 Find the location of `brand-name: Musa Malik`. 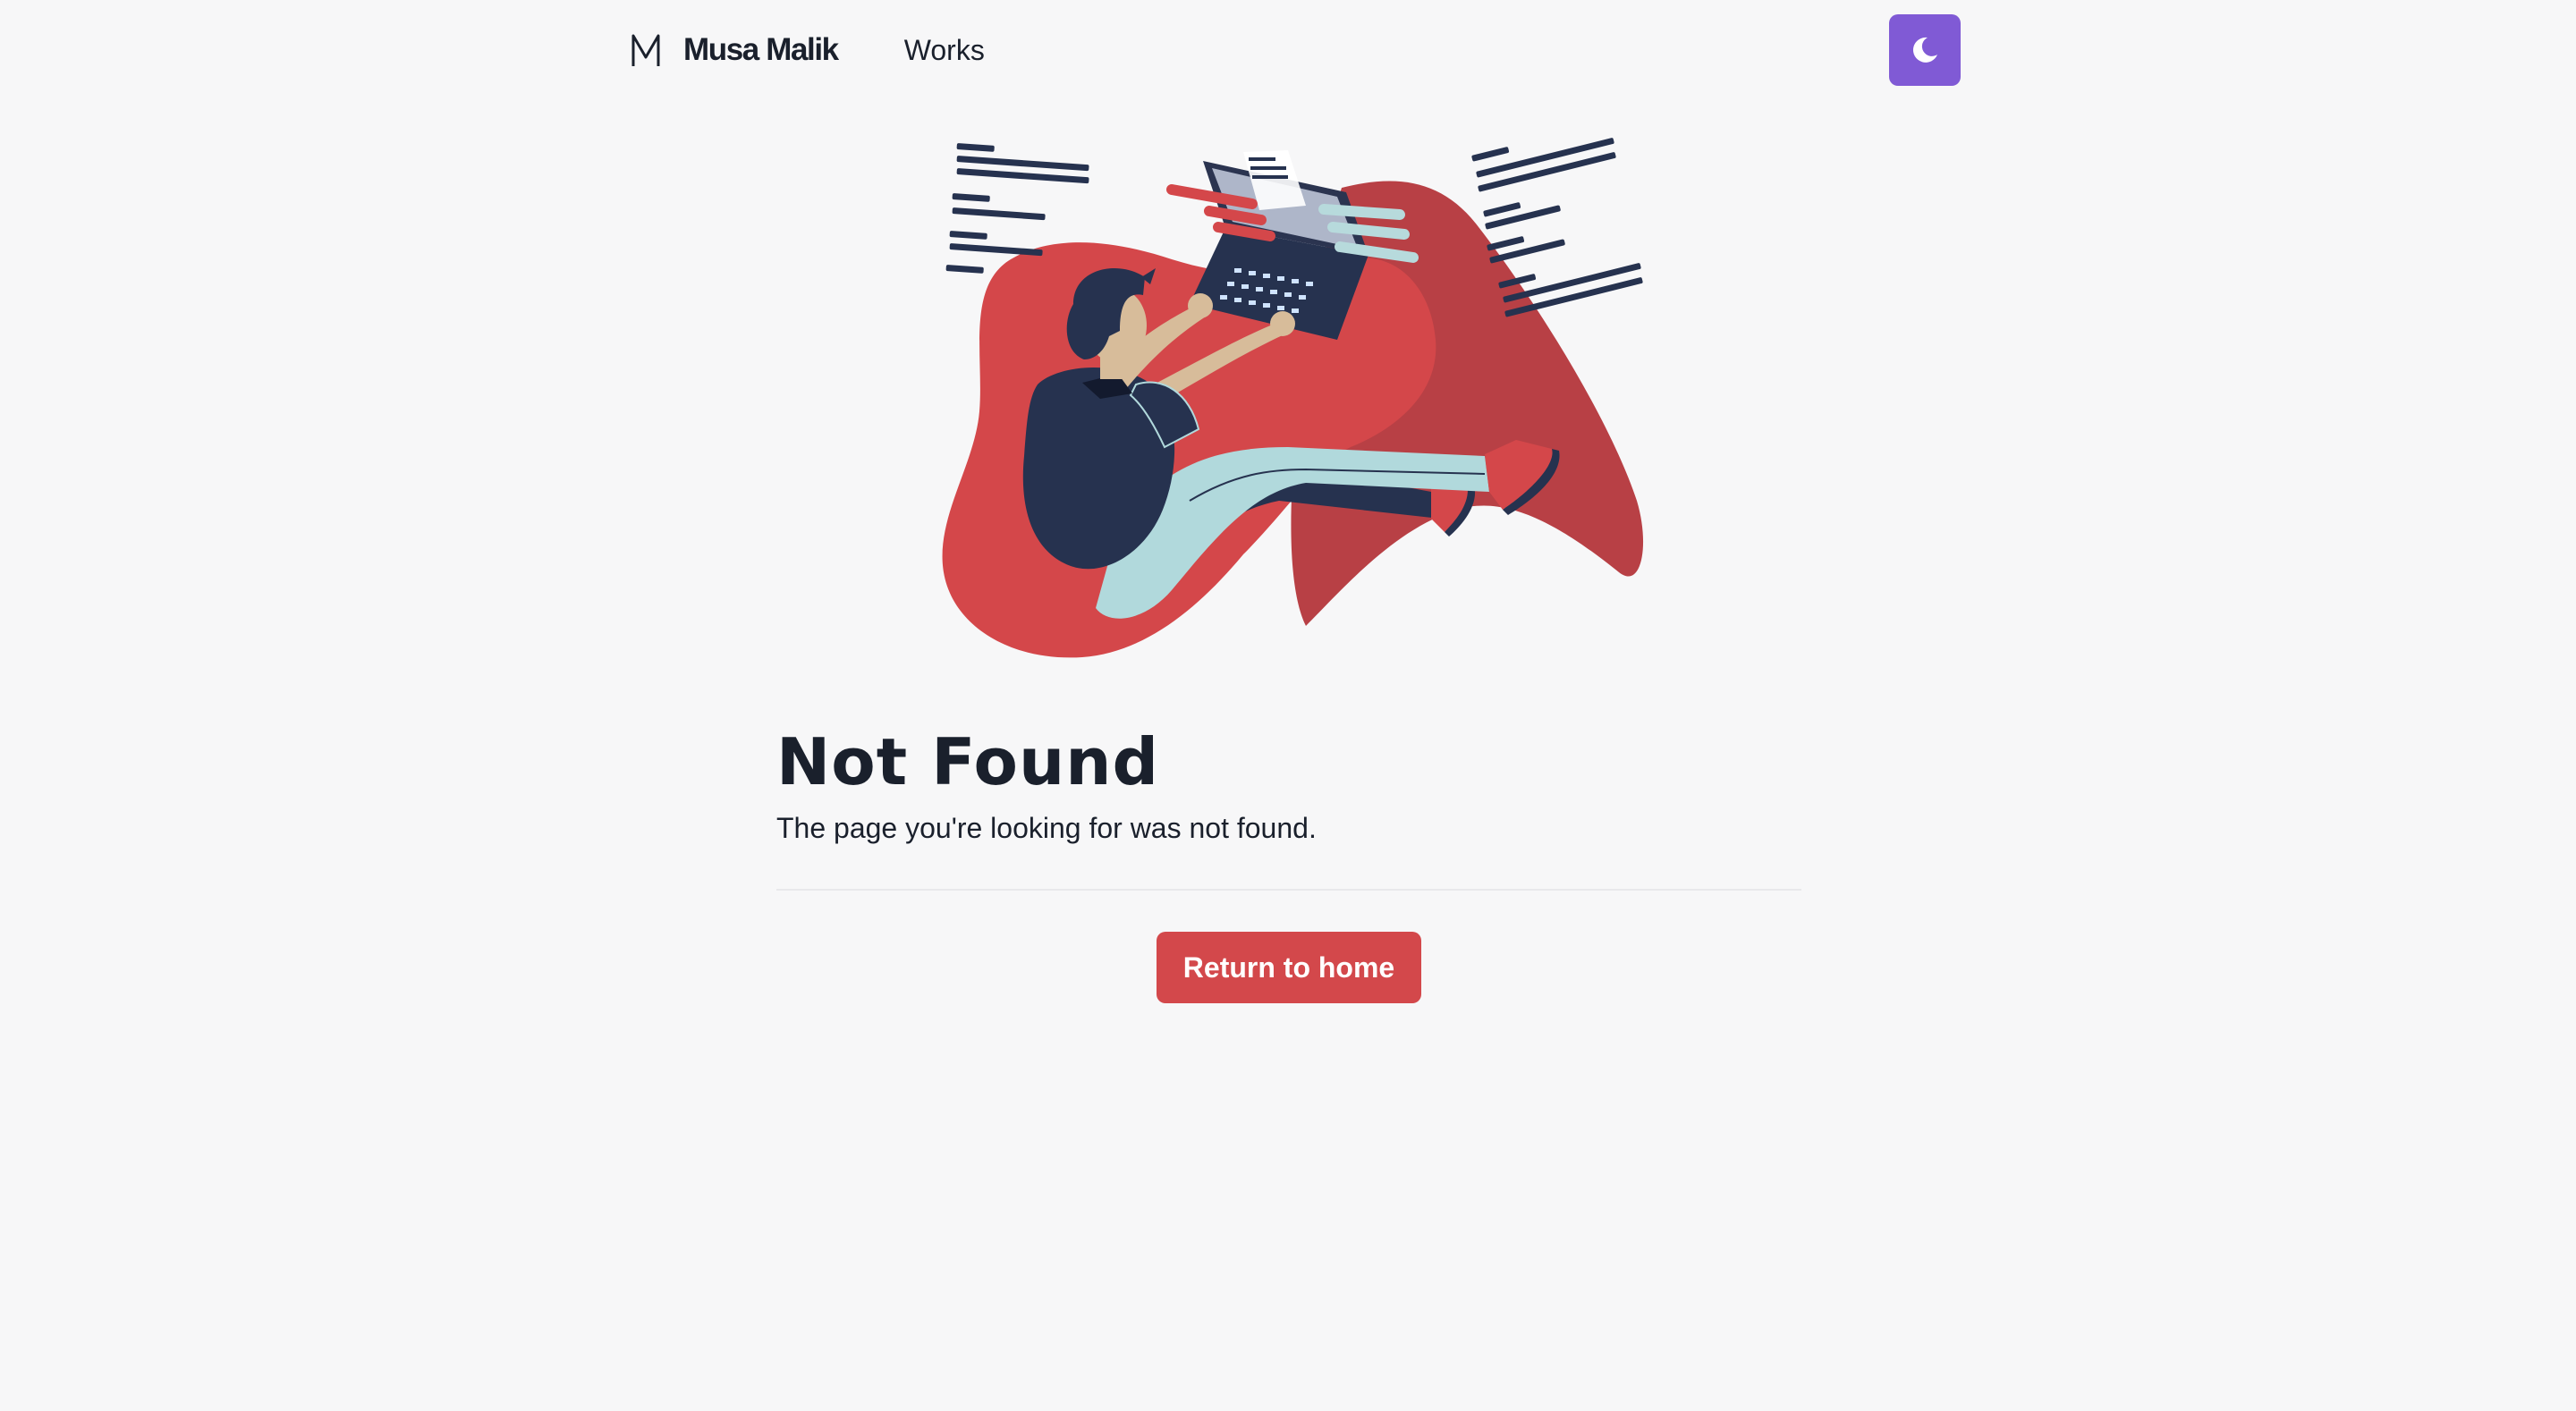

brand-name: Musa Malik is located at coordinates (761, 49).